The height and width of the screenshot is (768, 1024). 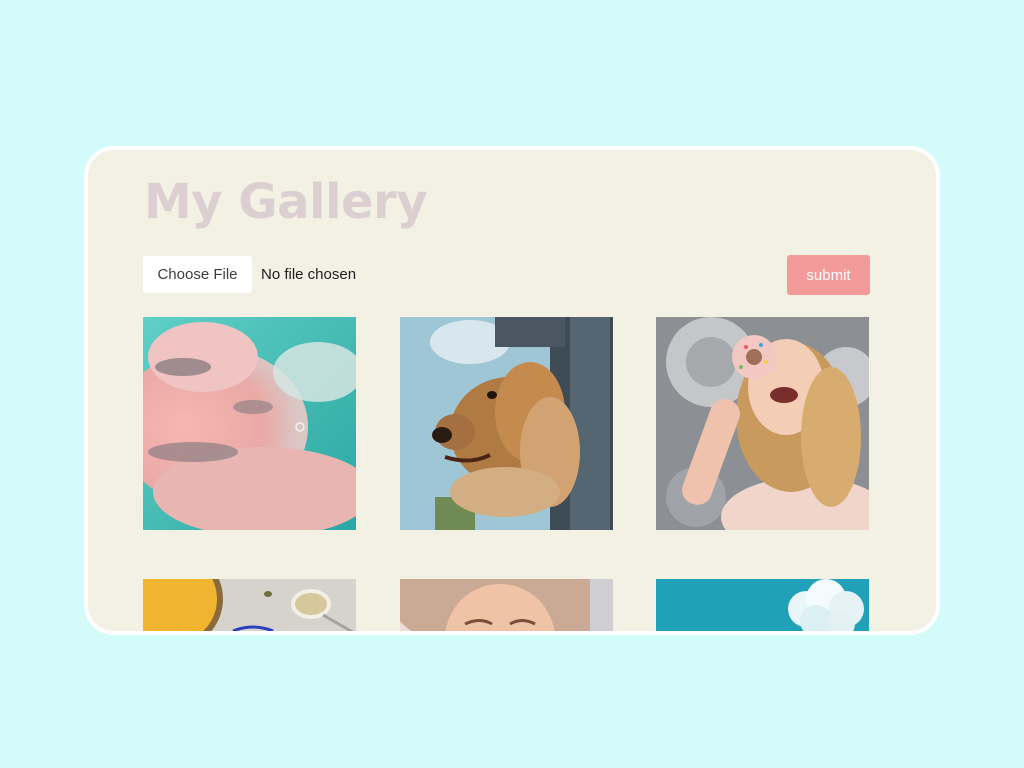 I want to click on gallery-image-dog, so click(x=506, y=423).